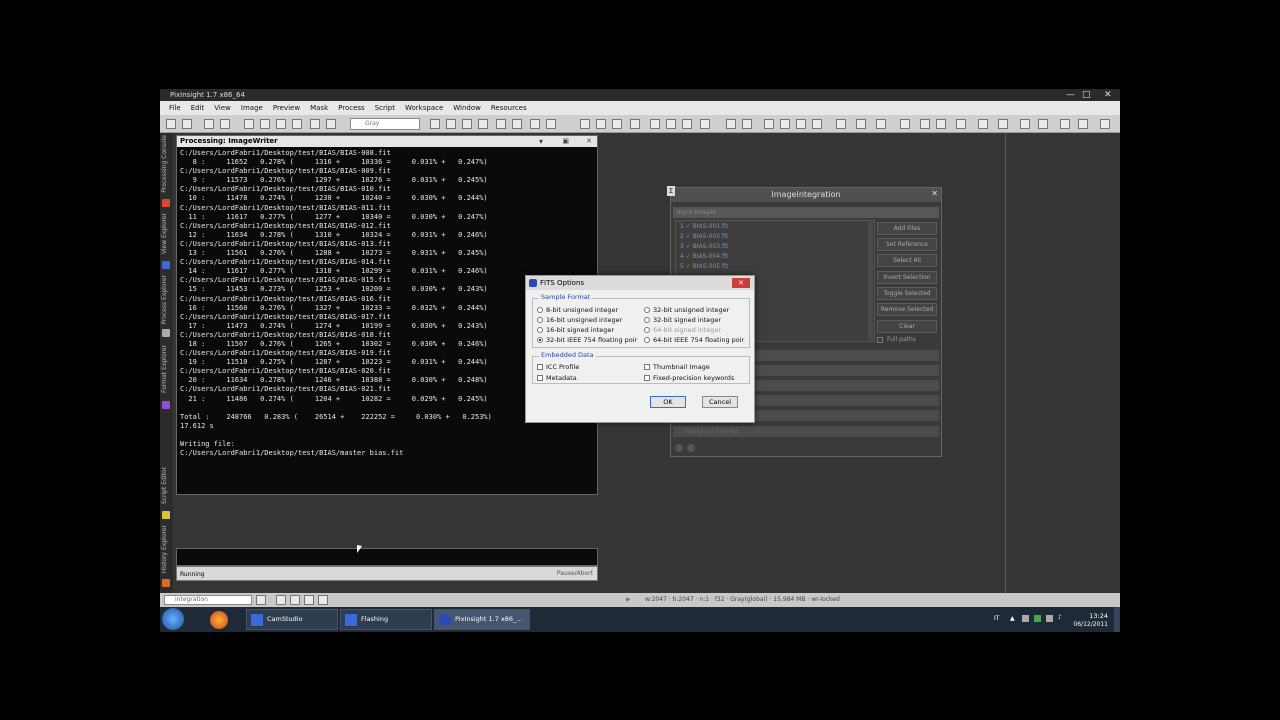 The height and width of the screenshot is (720, 1280). What do you see at coordinates (682, 320) in the screenshot?
I see `radio-32bit-int: 32-bit signed integer` at bounding box center [682, 320].